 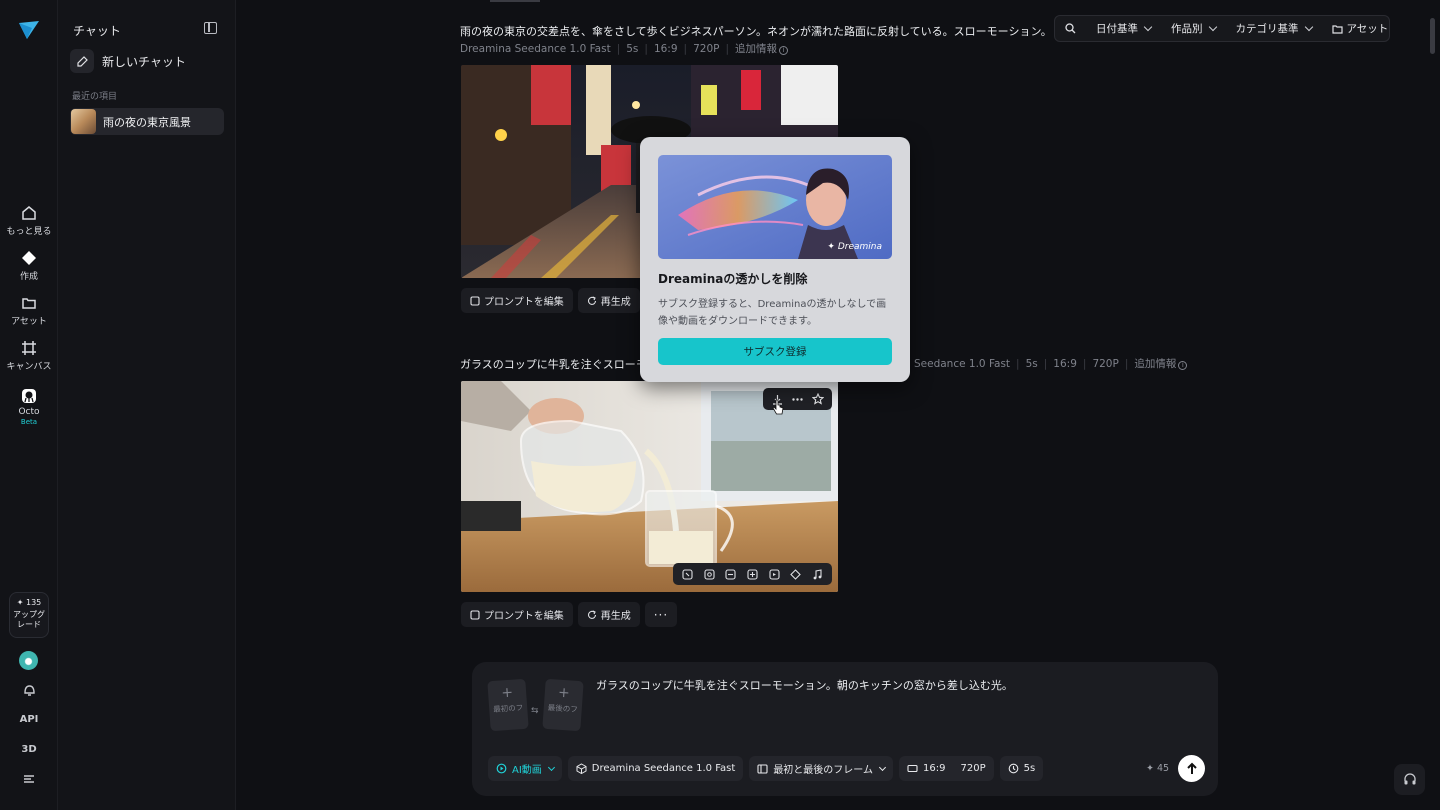 What do you see at coordinates (1337, 29) in the screenshot?
I see `folder-icon` at bounding box center [1337, 29].